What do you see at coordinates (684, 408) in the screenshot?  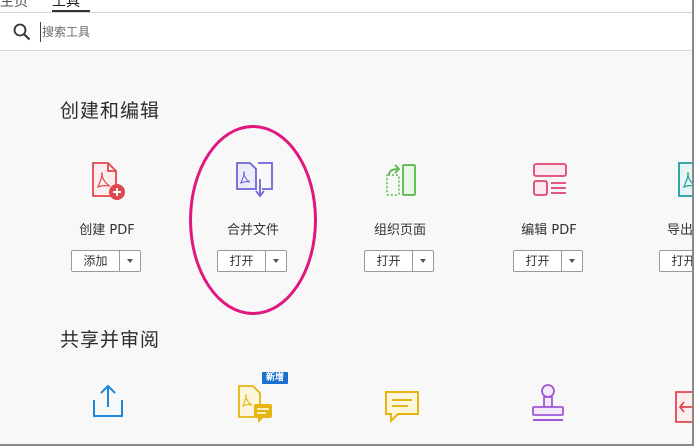 I see `send-track-icon` at bounding box center [684, 408].